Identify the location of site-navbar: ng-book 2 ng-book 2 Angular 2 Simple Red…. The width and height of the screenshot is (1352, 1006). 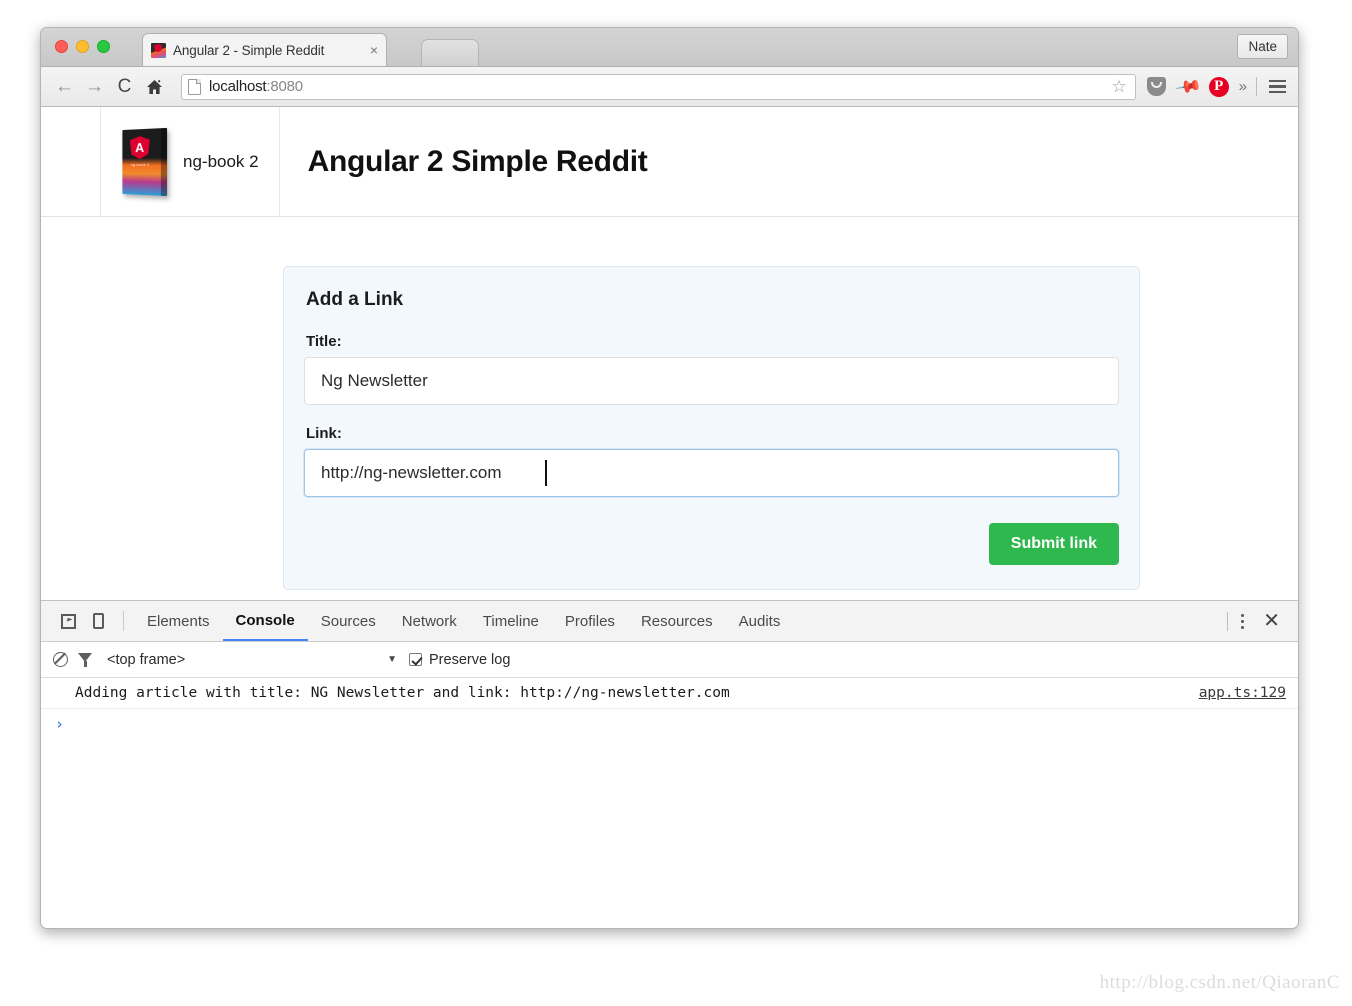
(669, 162).